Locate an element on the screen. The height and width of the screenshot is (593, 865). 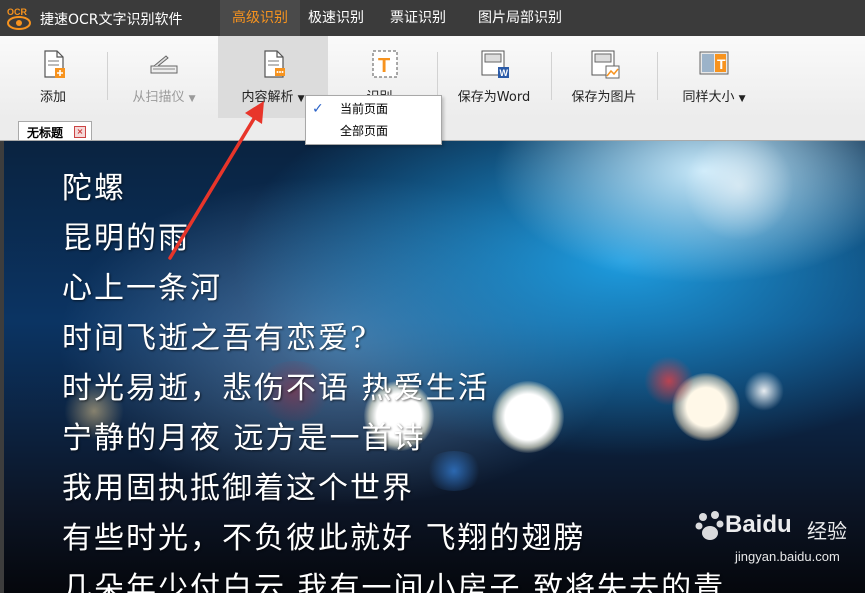
dropdown-item-all-pages: 全部页面 is located at coordinates (373, 131).